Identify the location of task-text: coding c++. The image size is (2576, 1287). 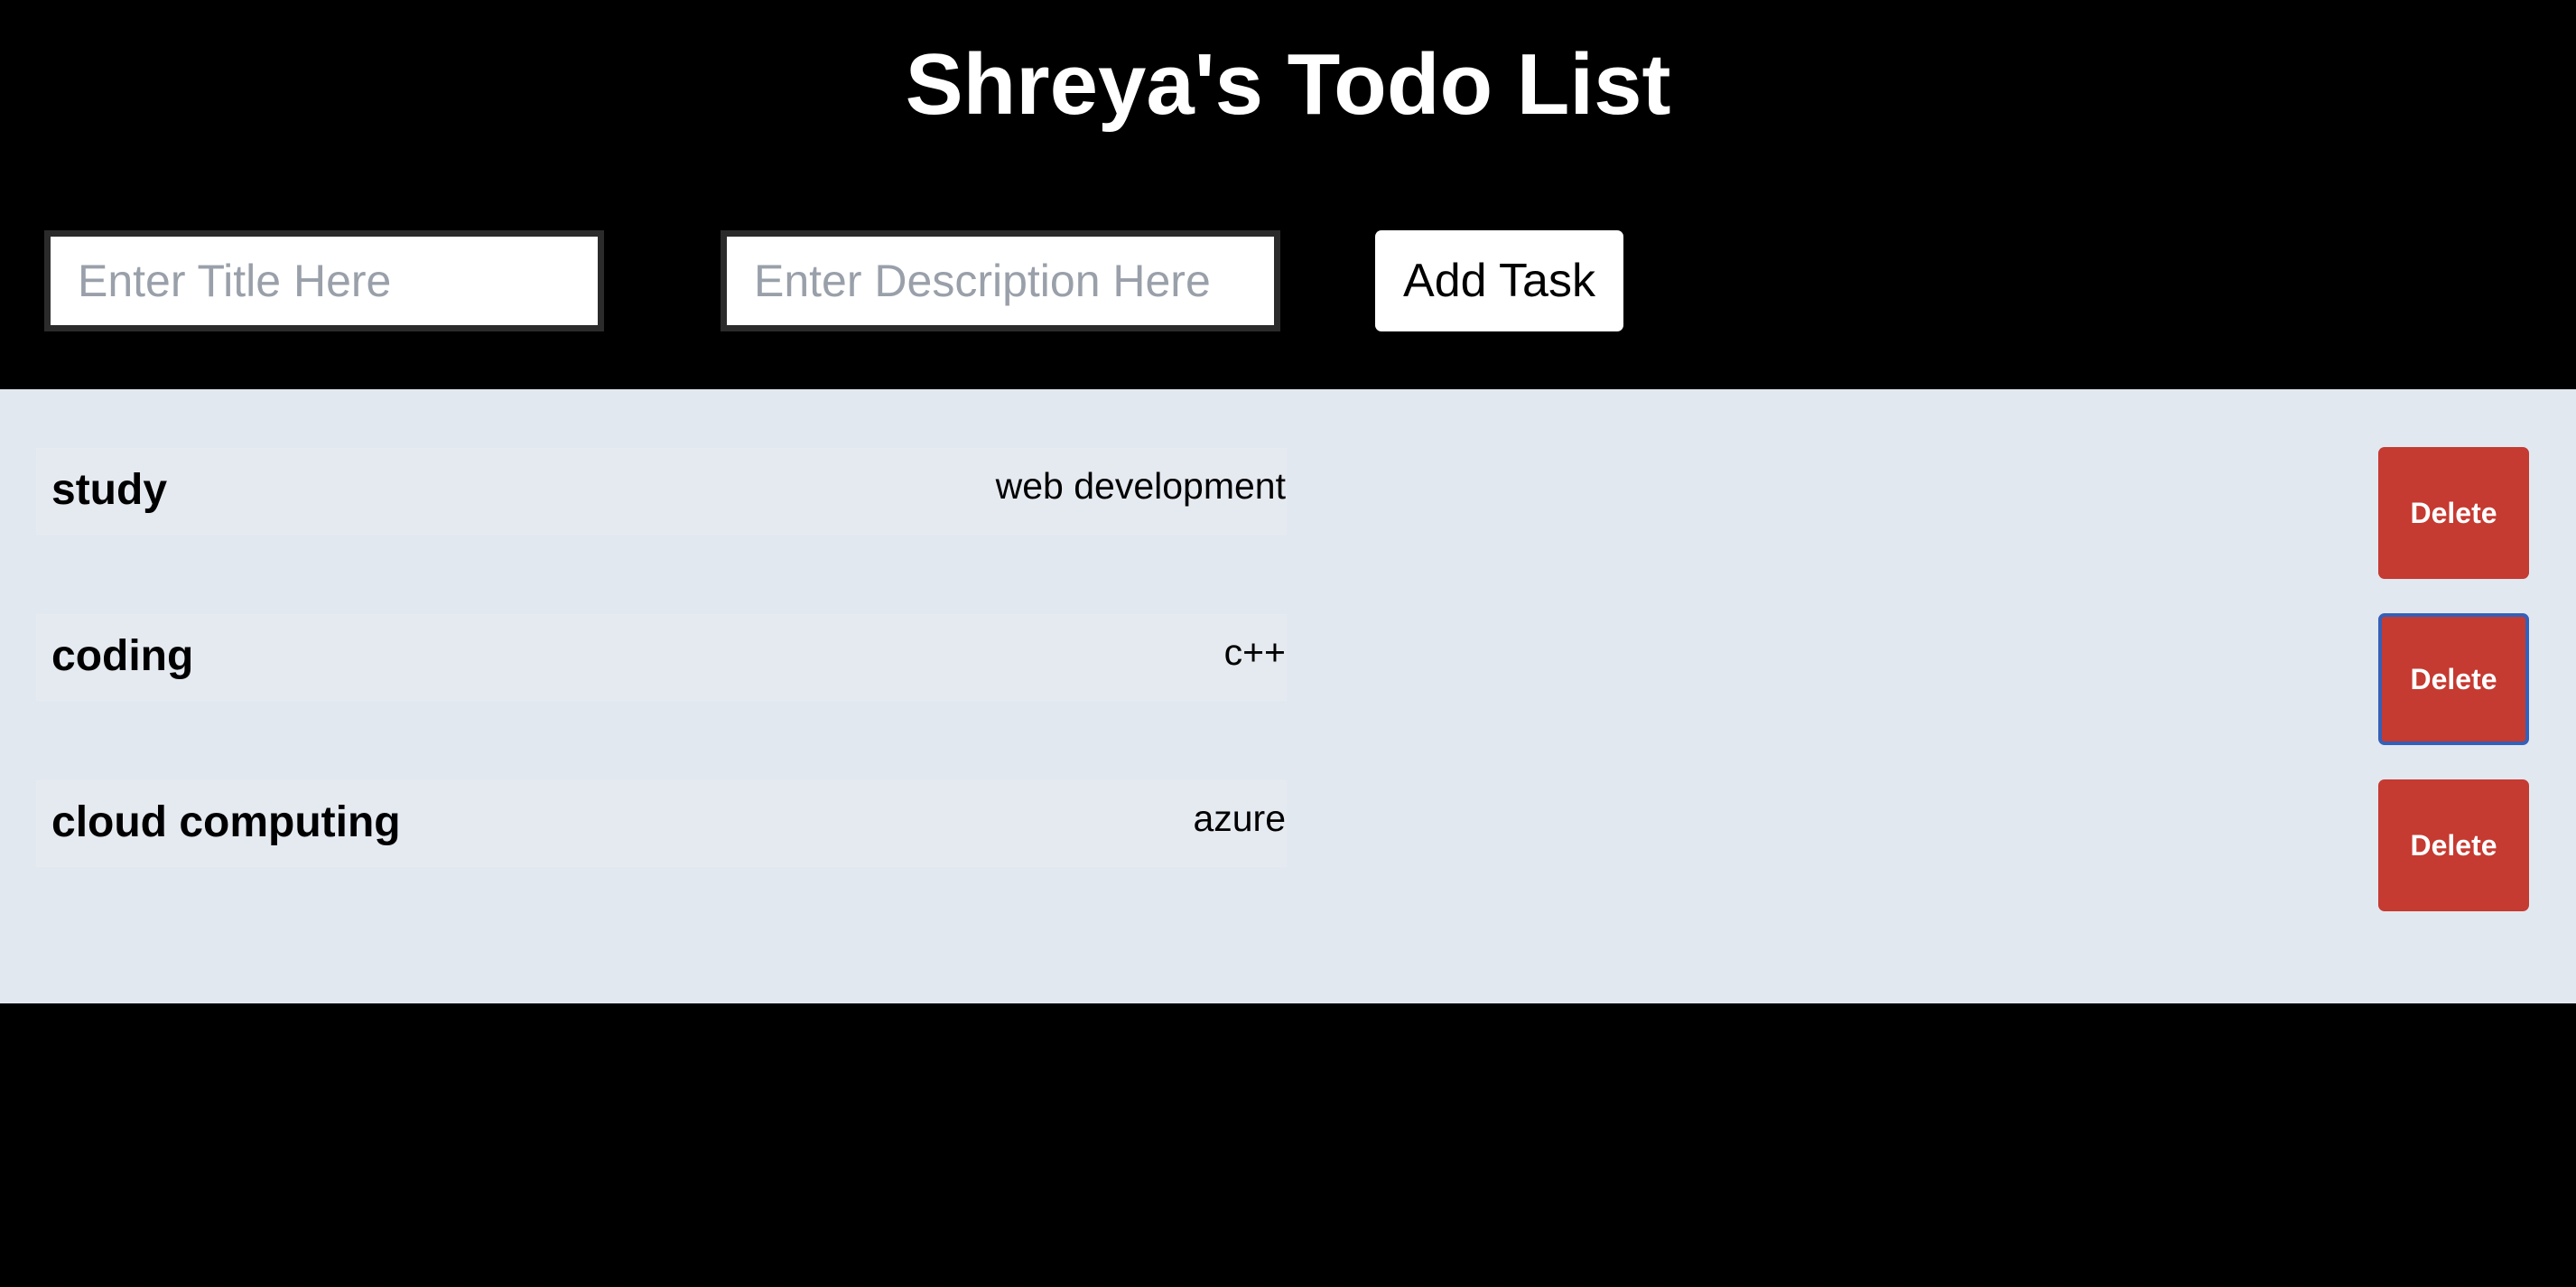
(661, 657).